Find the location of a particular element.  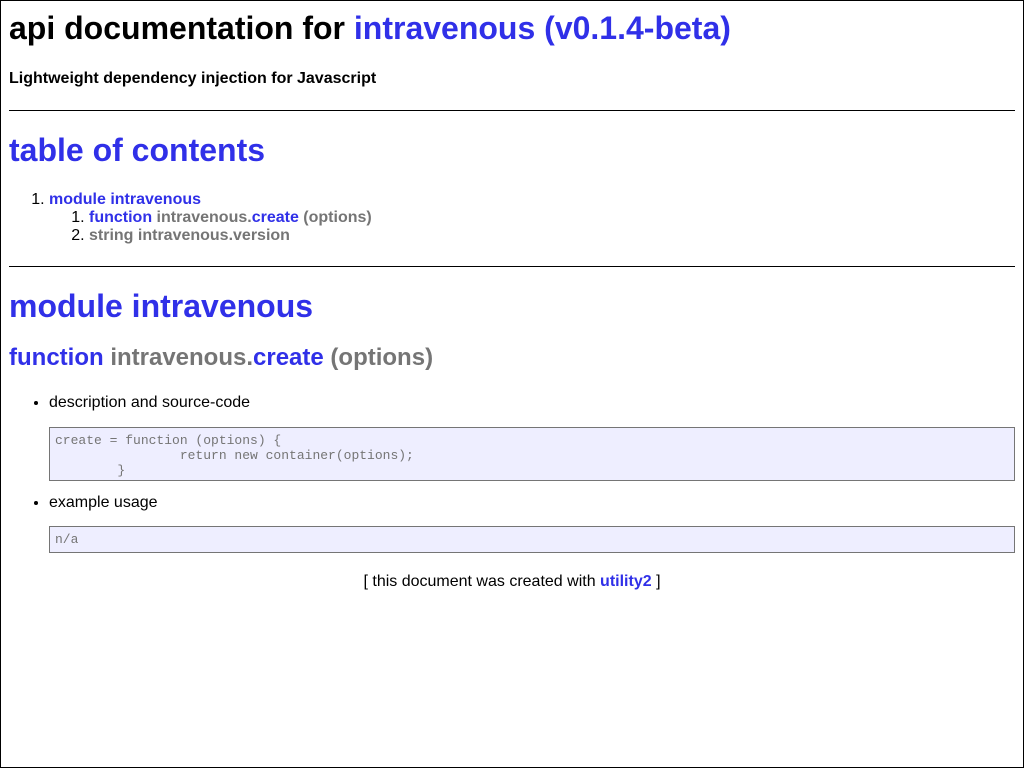

toc-create-link: function intravenous.create (options) is located at coordinates (230, 217).